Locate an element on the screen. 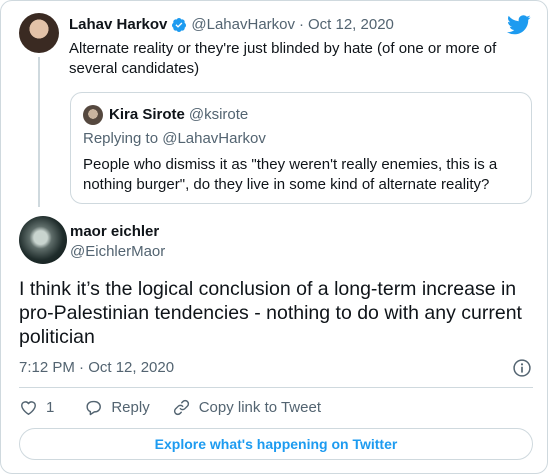 This screenshot has height=476, width=550. quote-tweet-header: Kira Sirote @ksirote is located at coordinates (178, 114).